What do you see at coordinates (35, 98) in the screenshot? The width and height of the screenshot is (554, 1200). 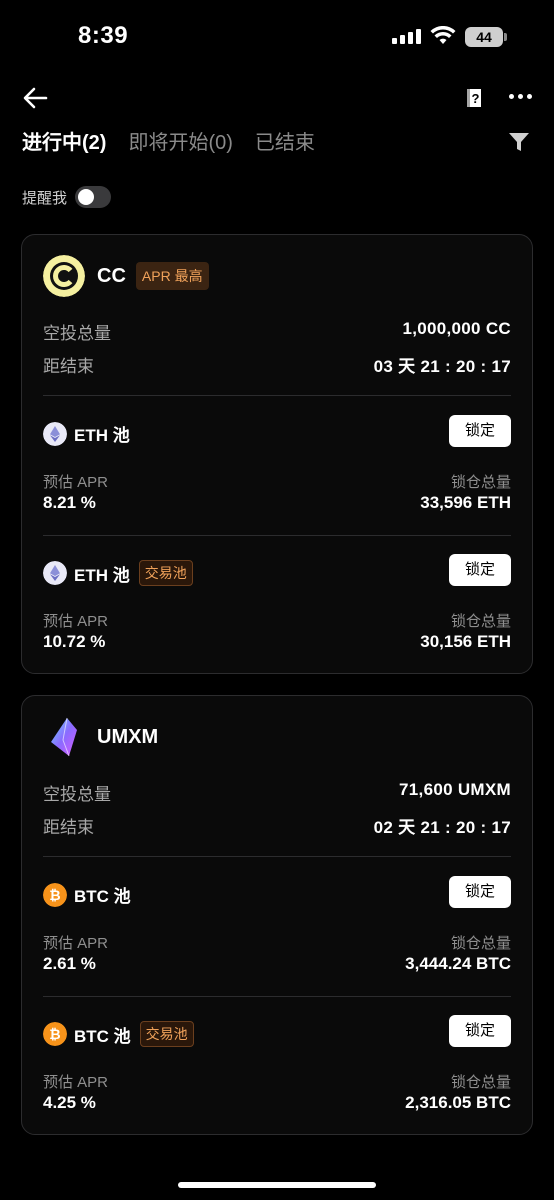 I see `back-arrow-icon` at bounding box center [35, 98].